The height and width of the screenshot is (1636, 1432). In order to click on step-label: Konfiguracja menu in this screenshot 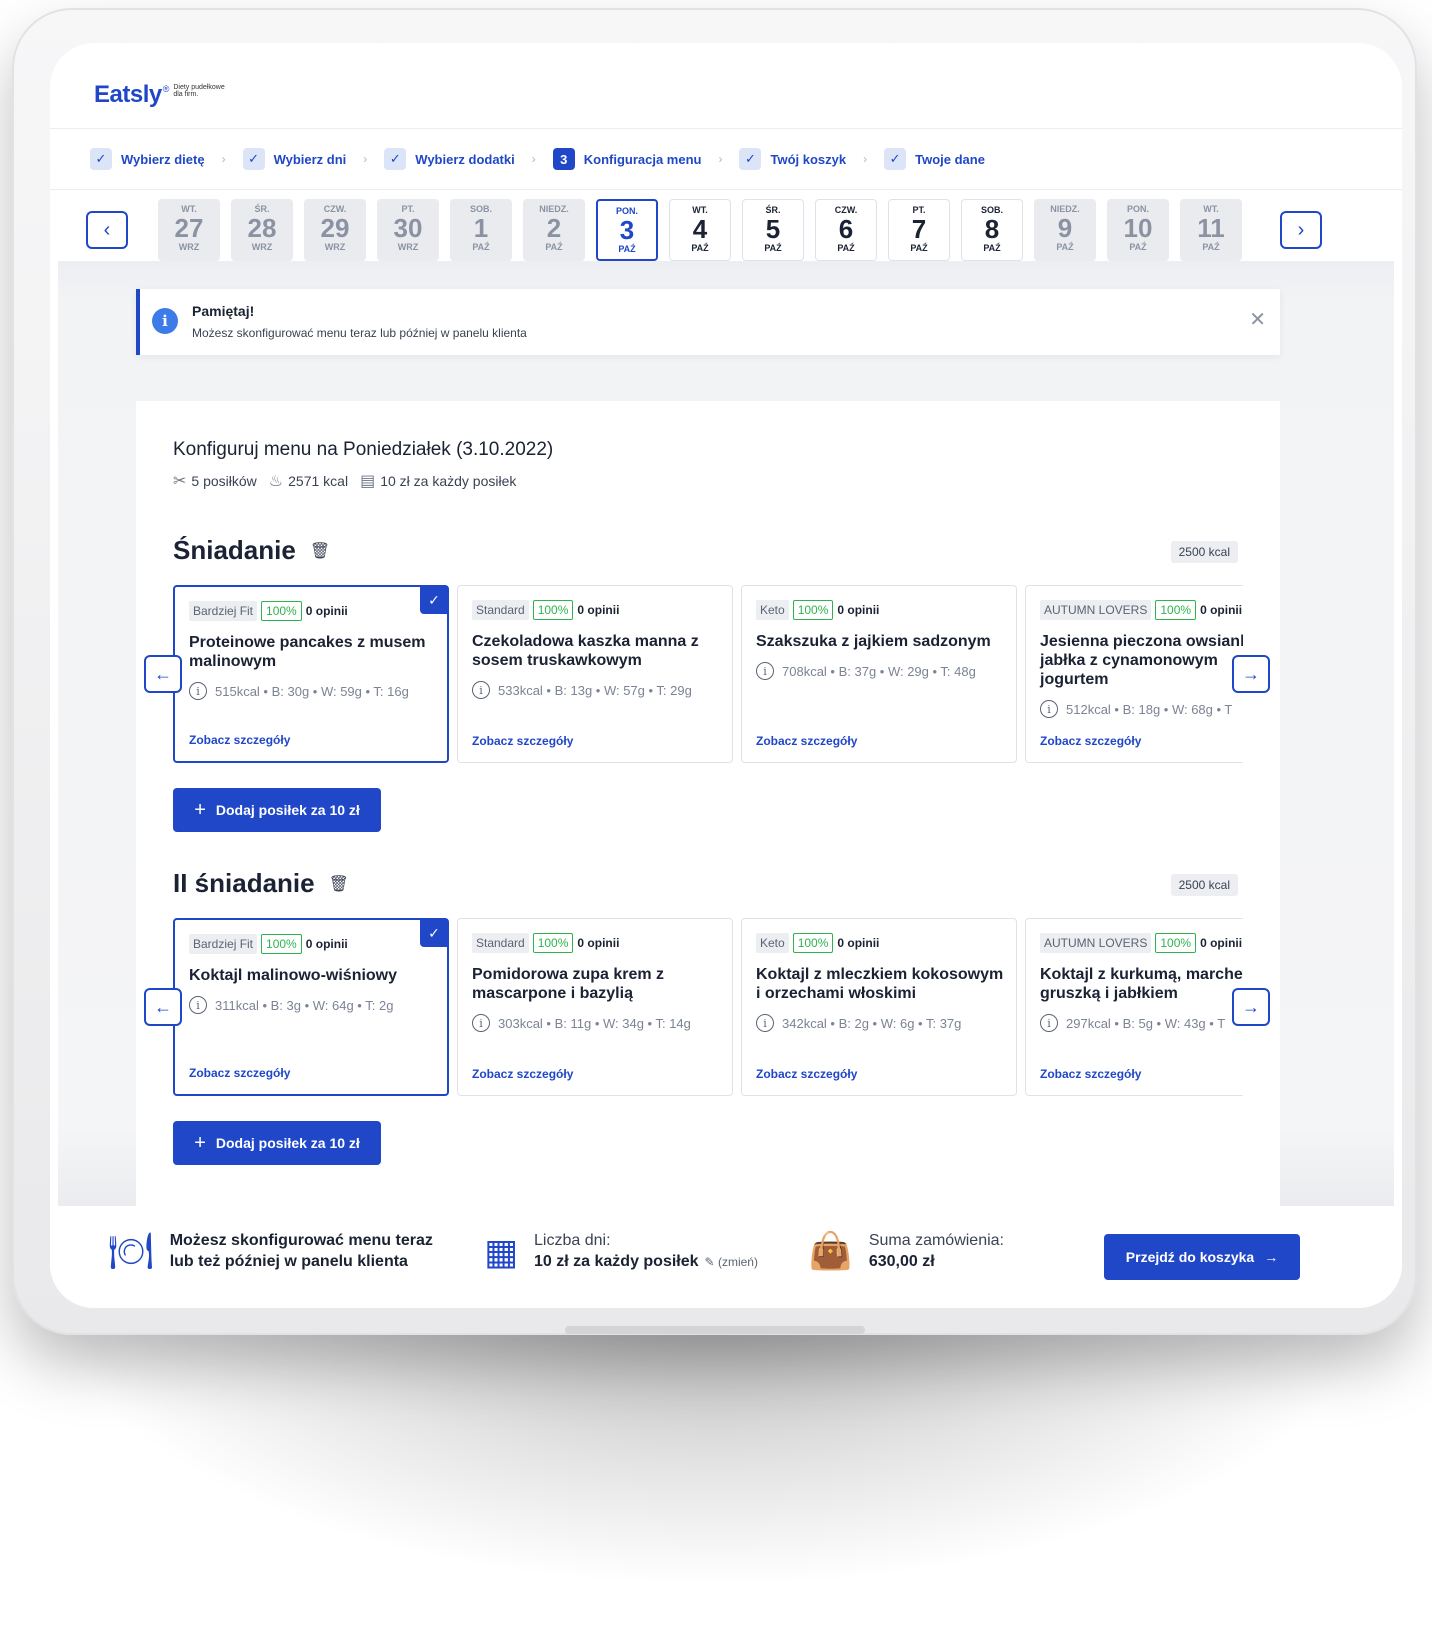, I will do `click(642, 159)`.